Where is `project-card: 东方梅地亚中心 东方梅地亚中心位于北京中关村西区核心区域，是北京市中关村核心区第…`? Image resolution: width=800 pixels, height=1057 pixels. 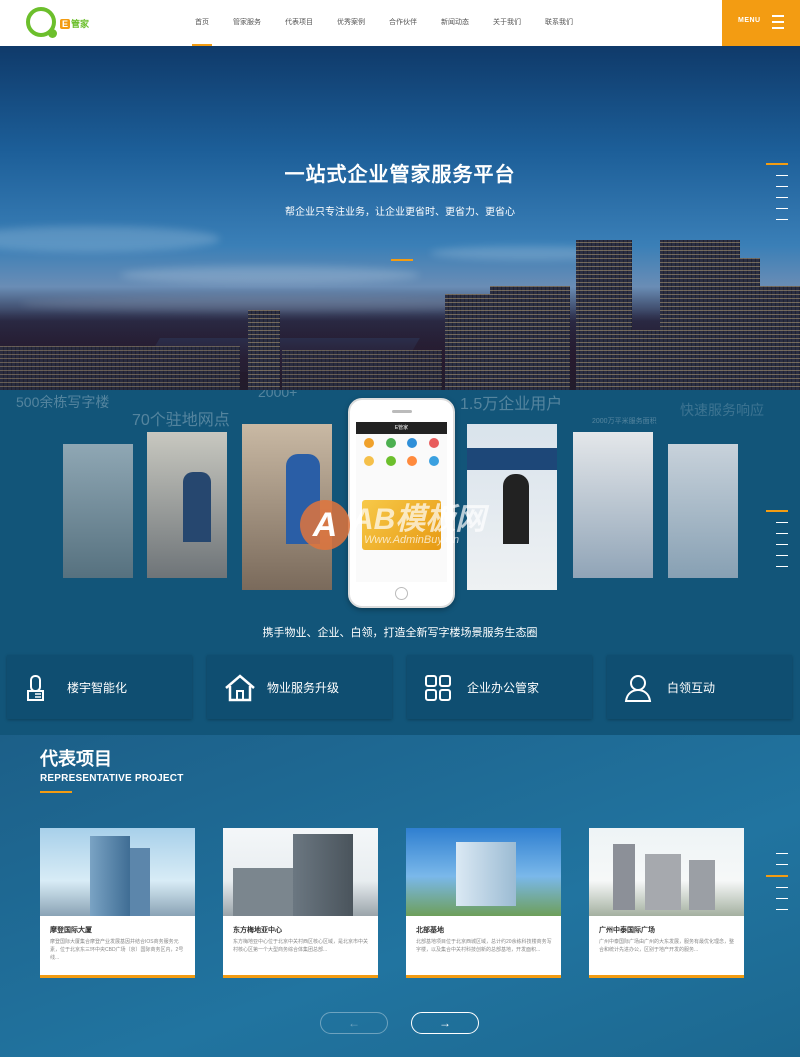 project-card: 东方梅地亚中心 东方梅地亚中心位于北京中关村西区核心区域，是北京市中关村核心区第… is located at coordinates (300, 903).